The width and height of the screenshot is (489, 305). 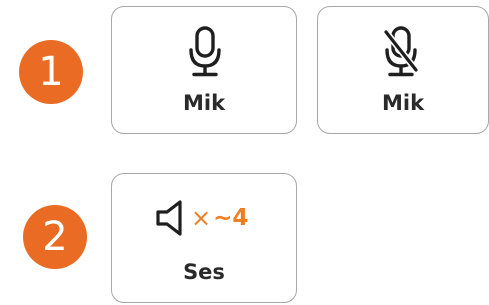 What do you see at coordinates (205, 51) in the screenshot?
I see `microphone-icon` at bounding box center [205, 51].